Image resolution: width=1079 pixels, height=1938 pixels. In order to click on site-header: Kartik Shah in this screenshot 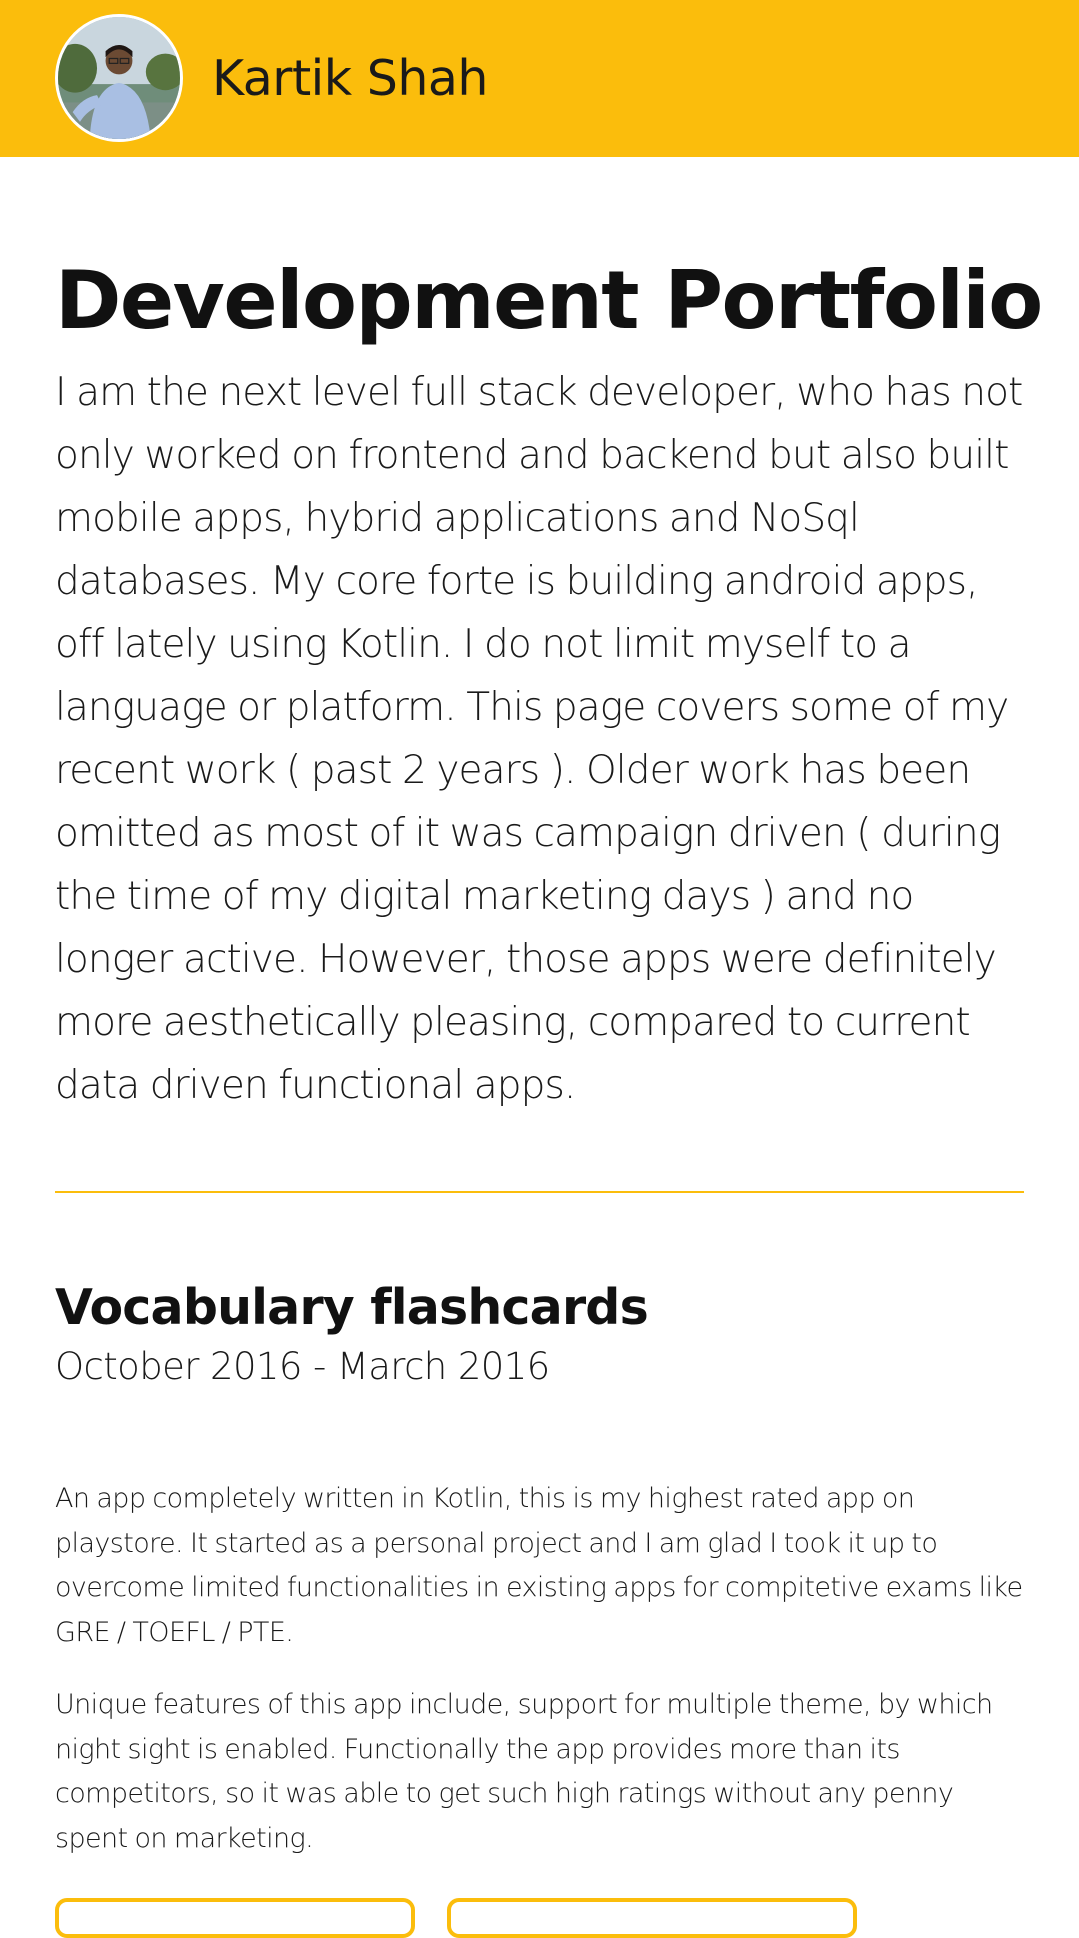, I will do `click(539, 78)`.